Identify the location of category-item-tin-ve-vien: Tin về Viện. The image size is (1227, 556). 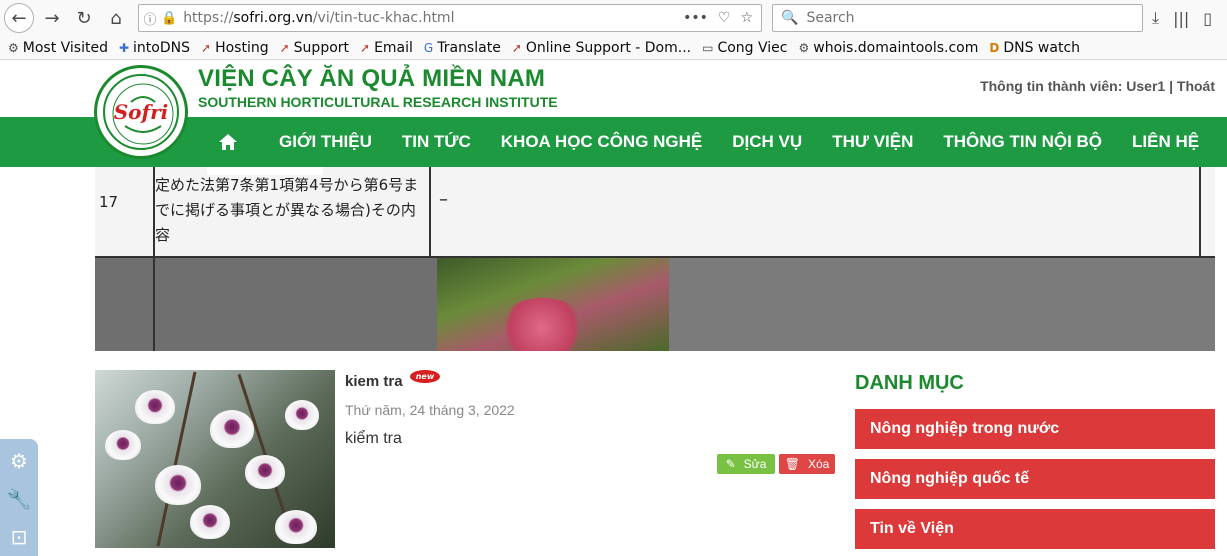
(1035, 529).